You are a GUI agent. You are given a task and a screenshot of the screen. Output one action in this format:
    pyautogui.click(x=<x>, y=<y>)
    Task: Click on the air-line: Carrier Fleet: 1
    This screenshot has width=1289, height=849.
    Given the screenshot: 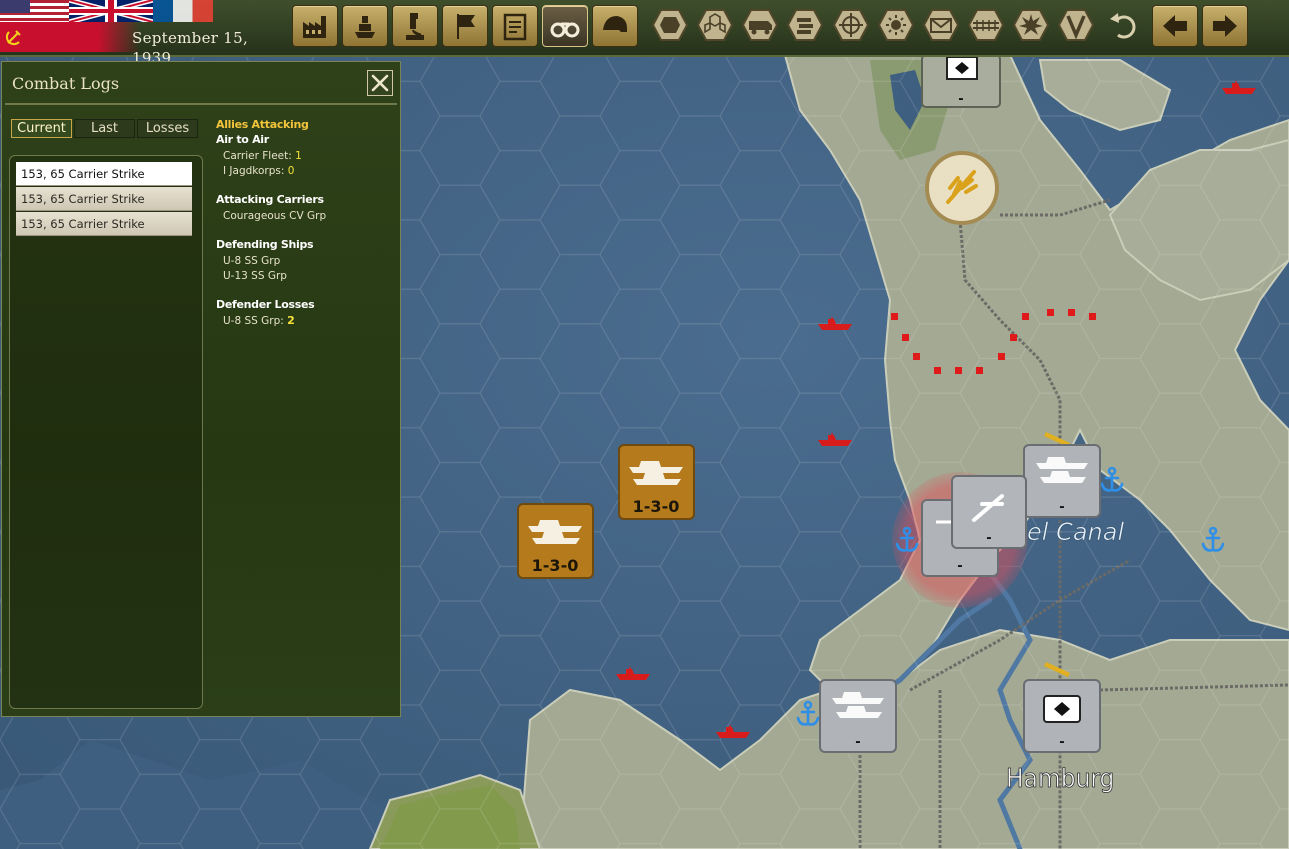 What is the action you would take?
    pyautogui.click(x=262, y=156)
    